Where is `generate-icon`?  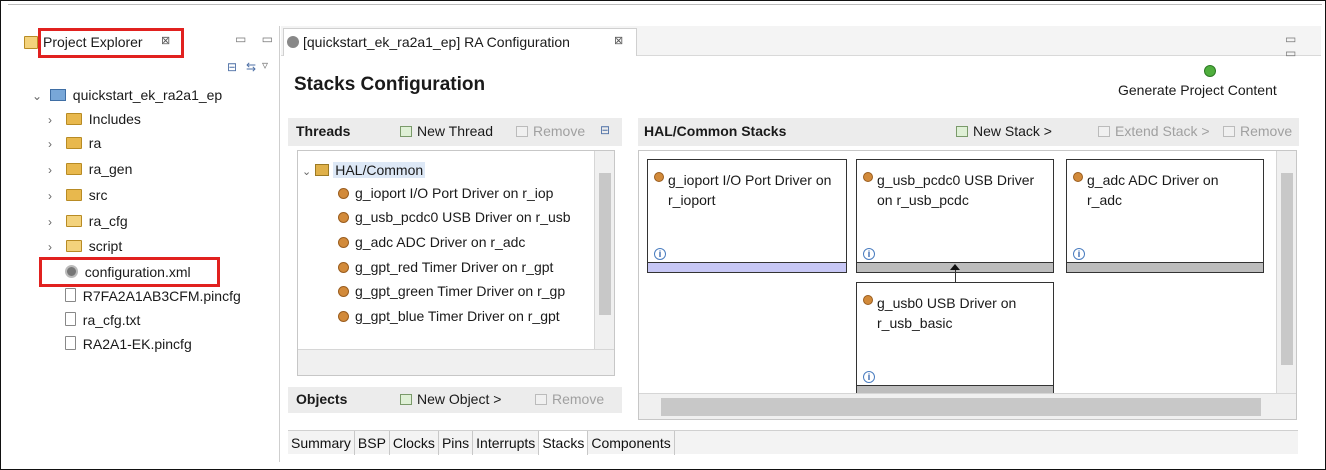
generate-icon is located at coordinates (1210, 71).